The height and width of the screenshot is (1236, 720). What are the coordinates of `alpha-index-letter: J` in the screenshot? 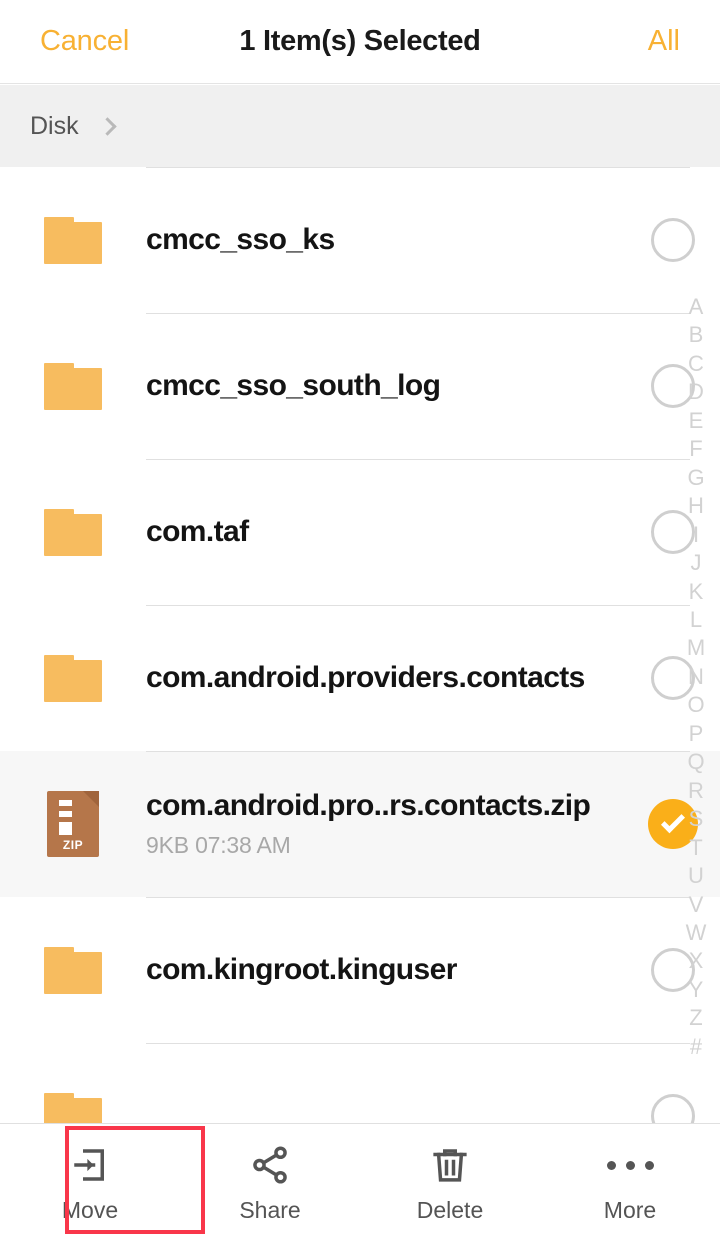 It's located at (696, 563).